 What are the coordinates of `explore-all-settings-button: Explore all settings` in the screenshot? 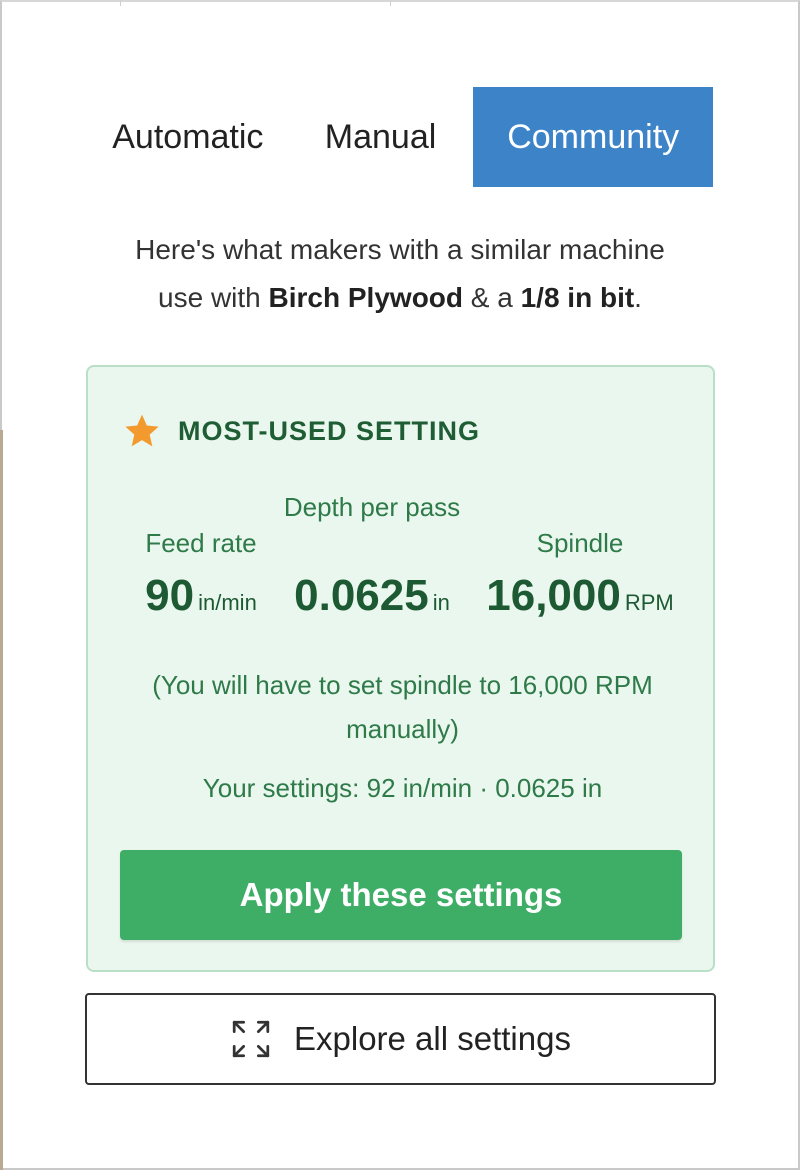 It's located at (400, 1039).